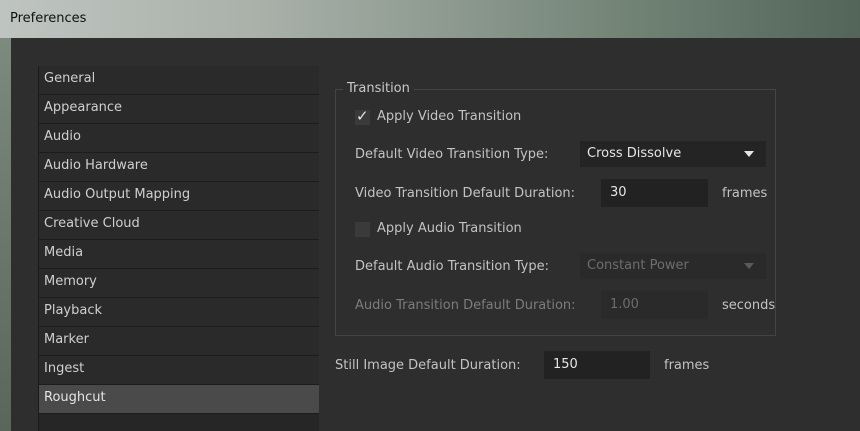 The height and width of the screenshot is (431, 860). What do you see at coordinates (179, 399) in the screenshot?
I see `sidebar-item-roughcut: Roughcut` at bounding box center [179, 399].